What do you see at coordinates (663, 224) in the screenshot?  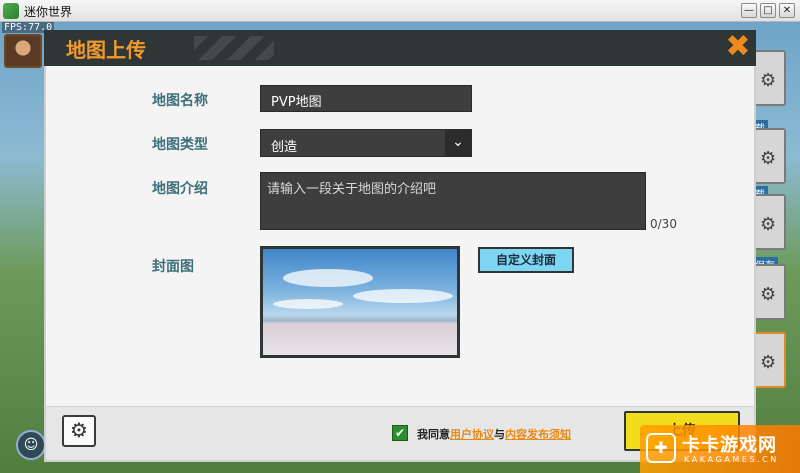 I see `intro-char-counter: 0/30` at bounding box center [663, 224].